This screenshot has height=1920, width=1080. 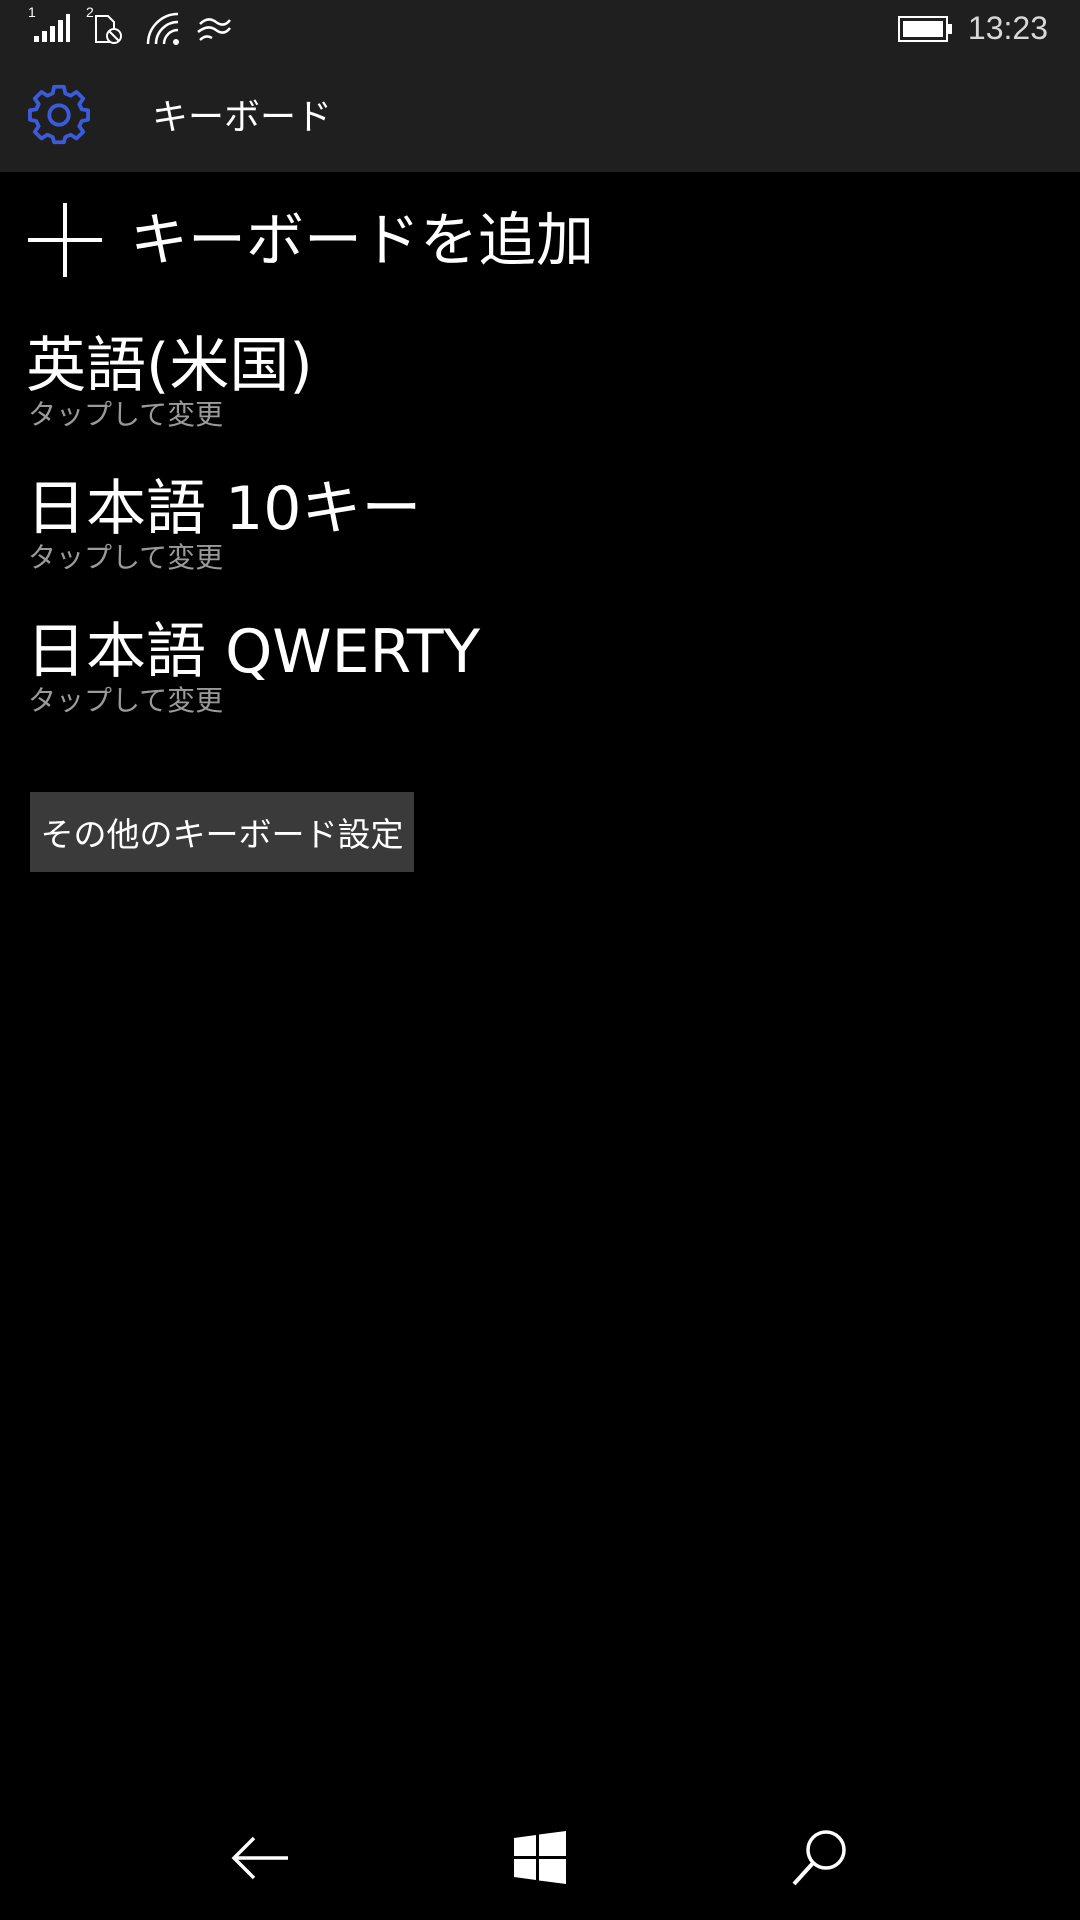 What do you see at coordinates (108, 29) in the screenshot?
I see `sim-disabled-icon` at bounding box center [108, 29].